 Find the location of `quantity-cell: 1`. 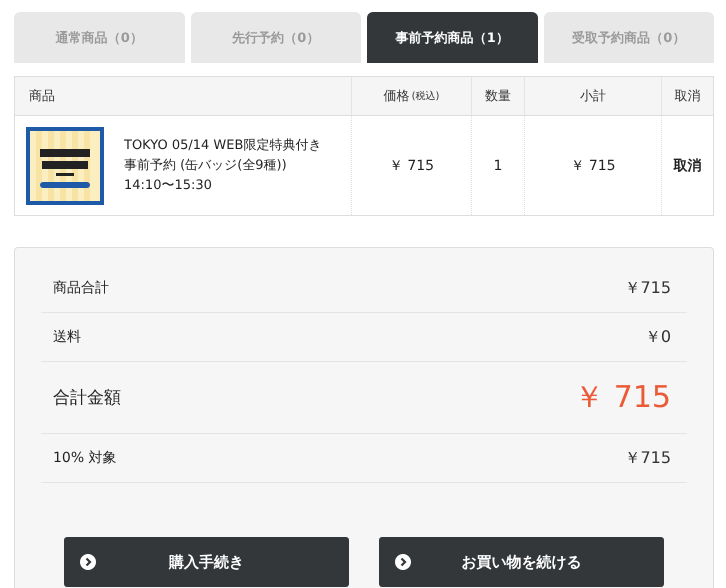

quantity-cell: 1 is located at coordinates (497, 165).